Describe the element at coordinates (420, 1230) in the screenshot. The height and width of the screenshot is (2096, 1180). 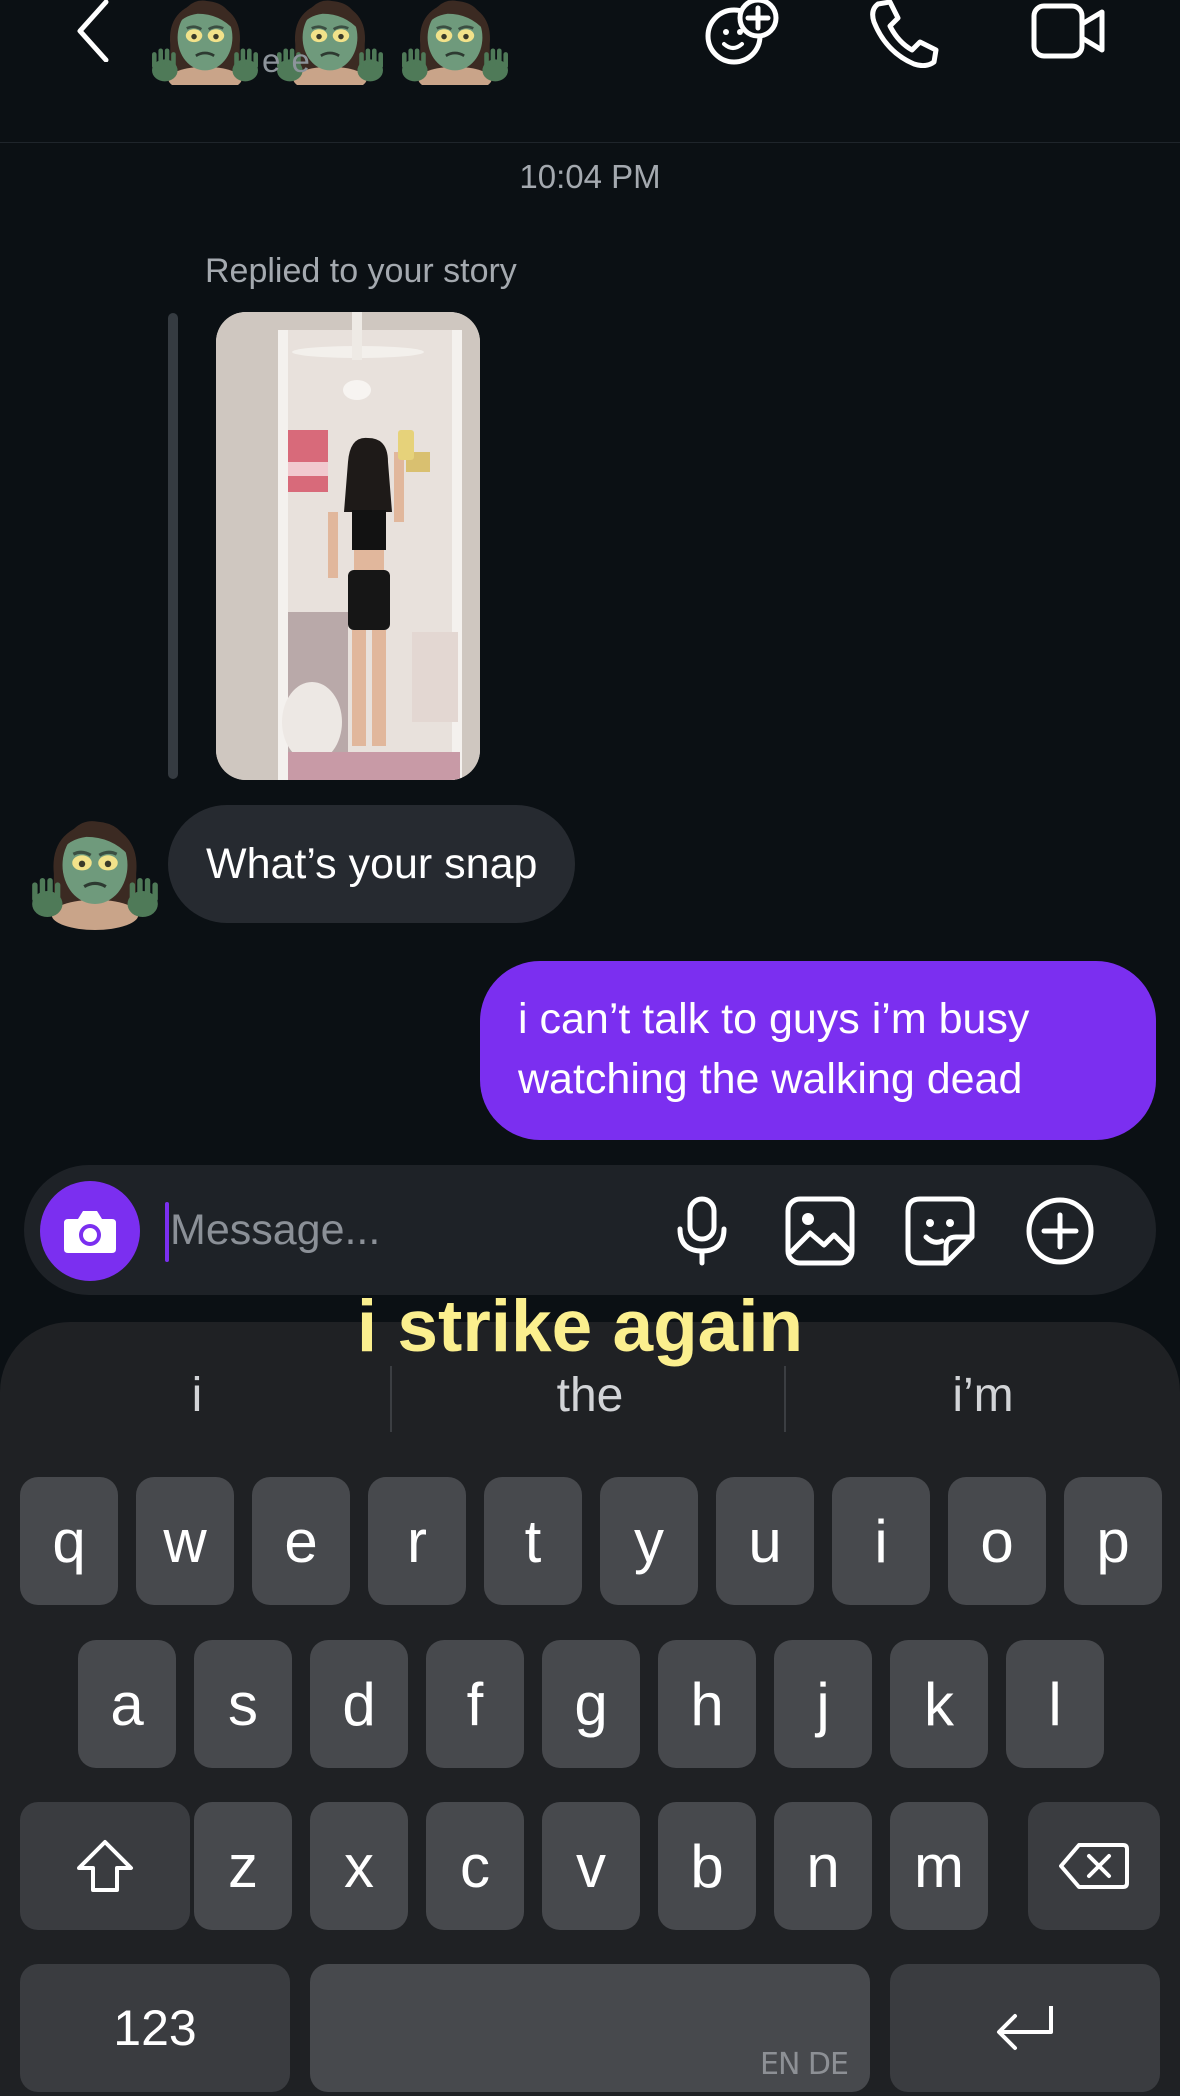
I see `message-input` at that location.